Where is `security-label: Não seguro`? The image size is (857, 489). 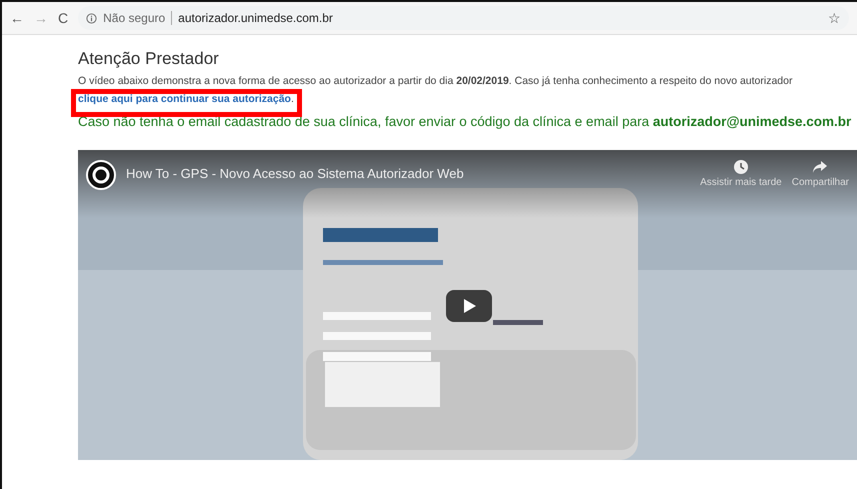 security-label: Não seguro is located at coordinates (134, 18).